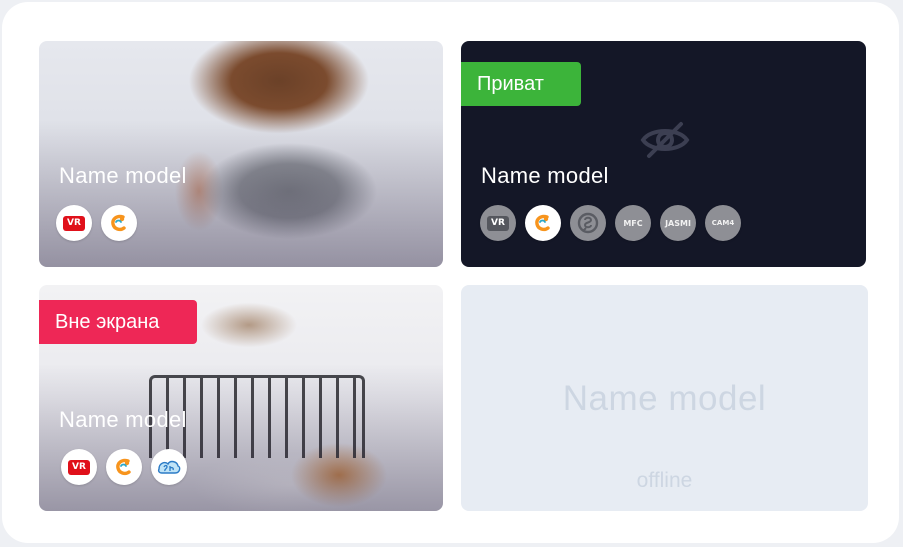 This screenshot has width=903, height=547. Describe the element at coordinates (521, 84) in the screenshot. I see `status-badge-private: Приват` at that location.